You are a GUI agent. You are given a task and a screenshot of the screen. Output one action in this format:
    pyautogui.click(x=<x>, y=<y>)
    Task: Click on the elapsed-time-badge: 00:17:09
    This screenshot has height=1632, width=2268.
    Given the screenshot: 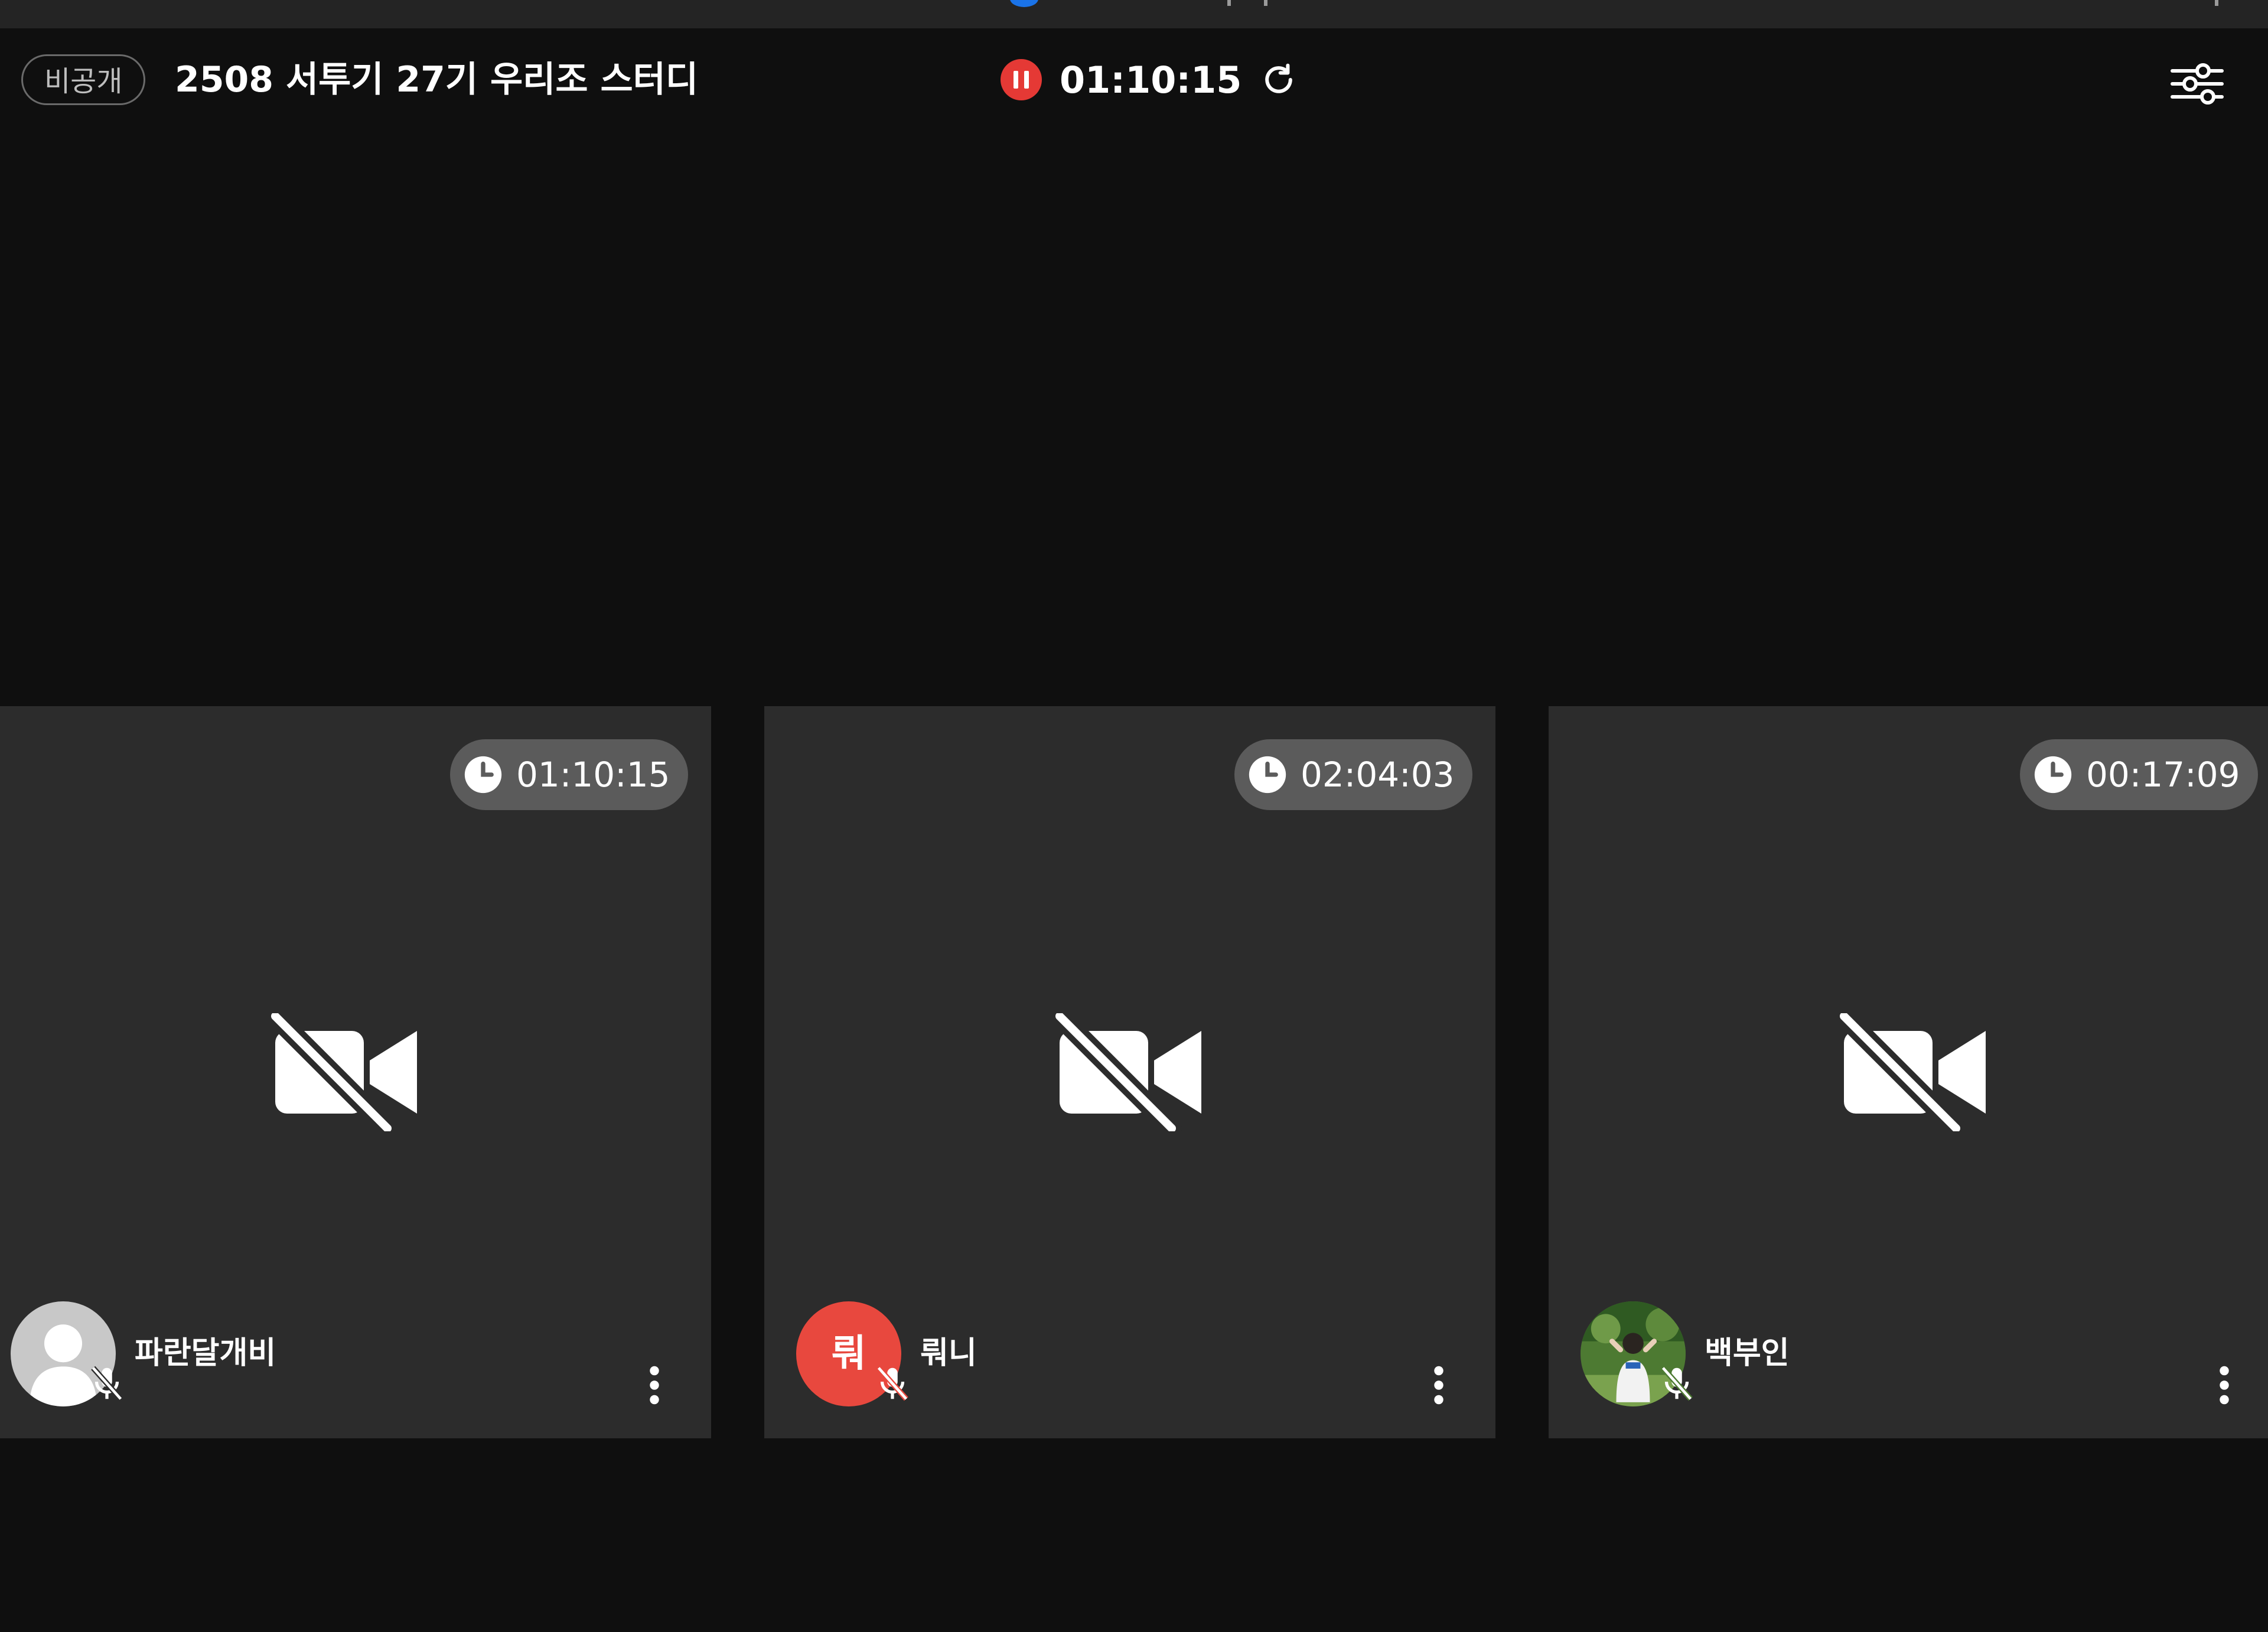 What is the action you would take?
    pyautogui.click(x=2139, y=774)
    